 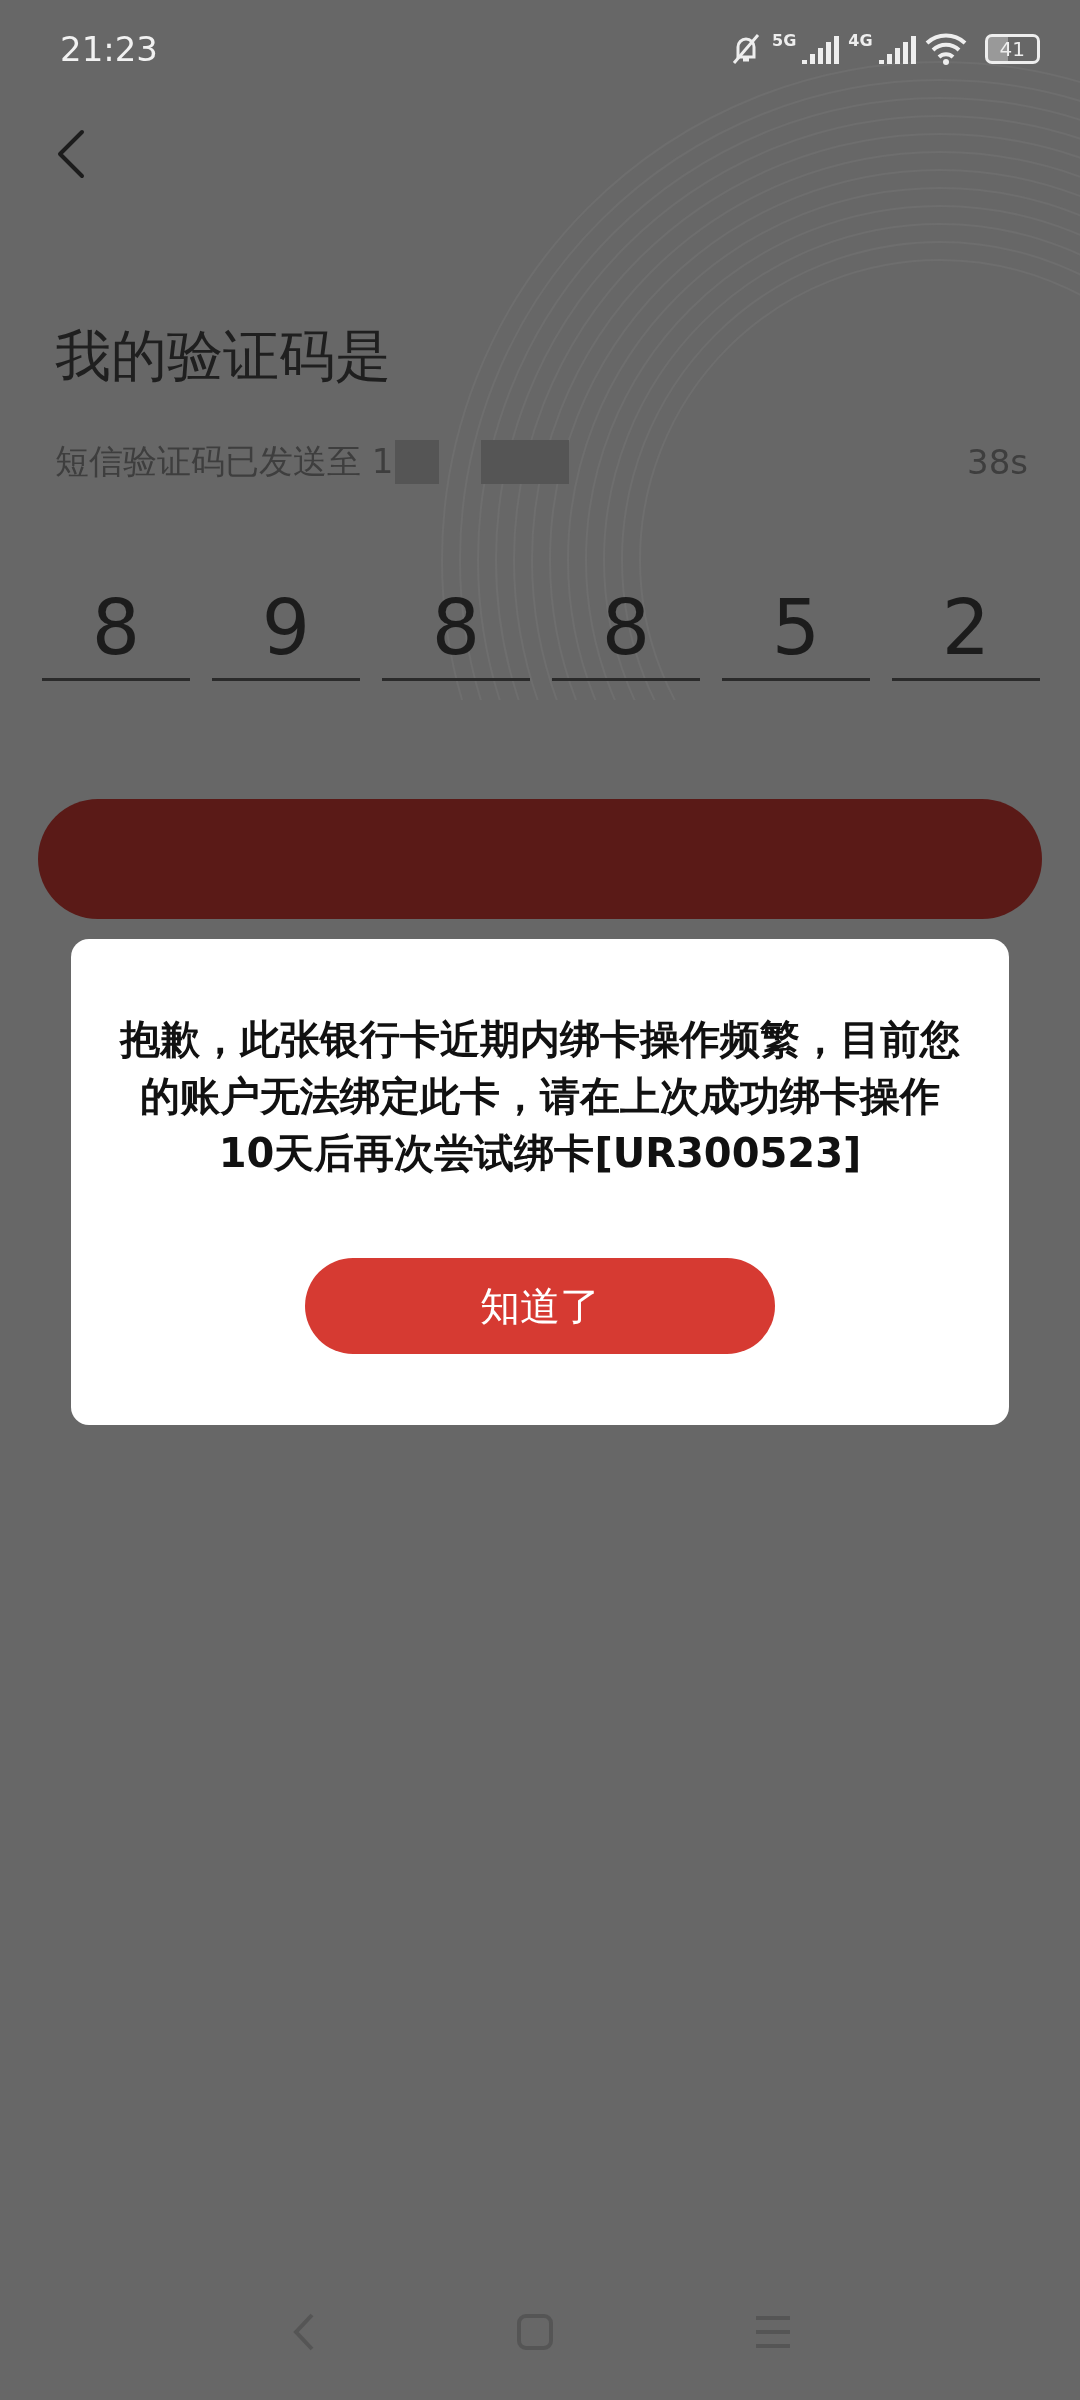 I want to click on acknowledge-button: 知道了, so click(x=540, y=1306).